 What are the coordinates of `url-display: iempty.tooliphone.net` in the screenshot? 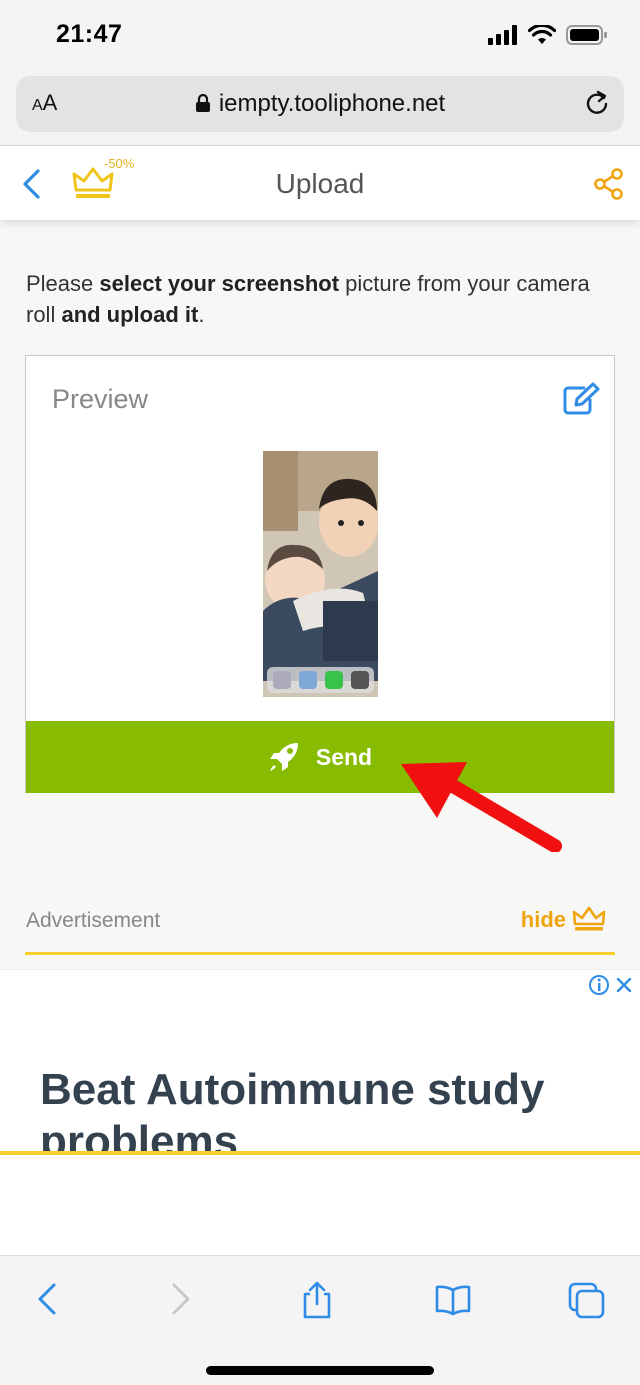 It's located at (320, 104).